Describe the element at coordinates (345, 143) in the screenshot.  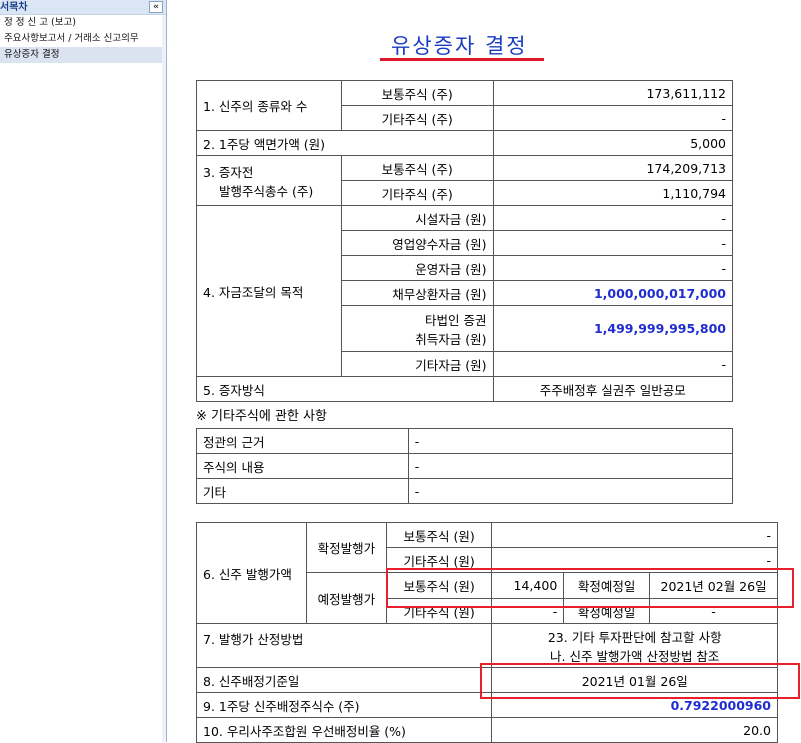
I see `row-label: 2. 1주당 액면가액 (원)` at that location.